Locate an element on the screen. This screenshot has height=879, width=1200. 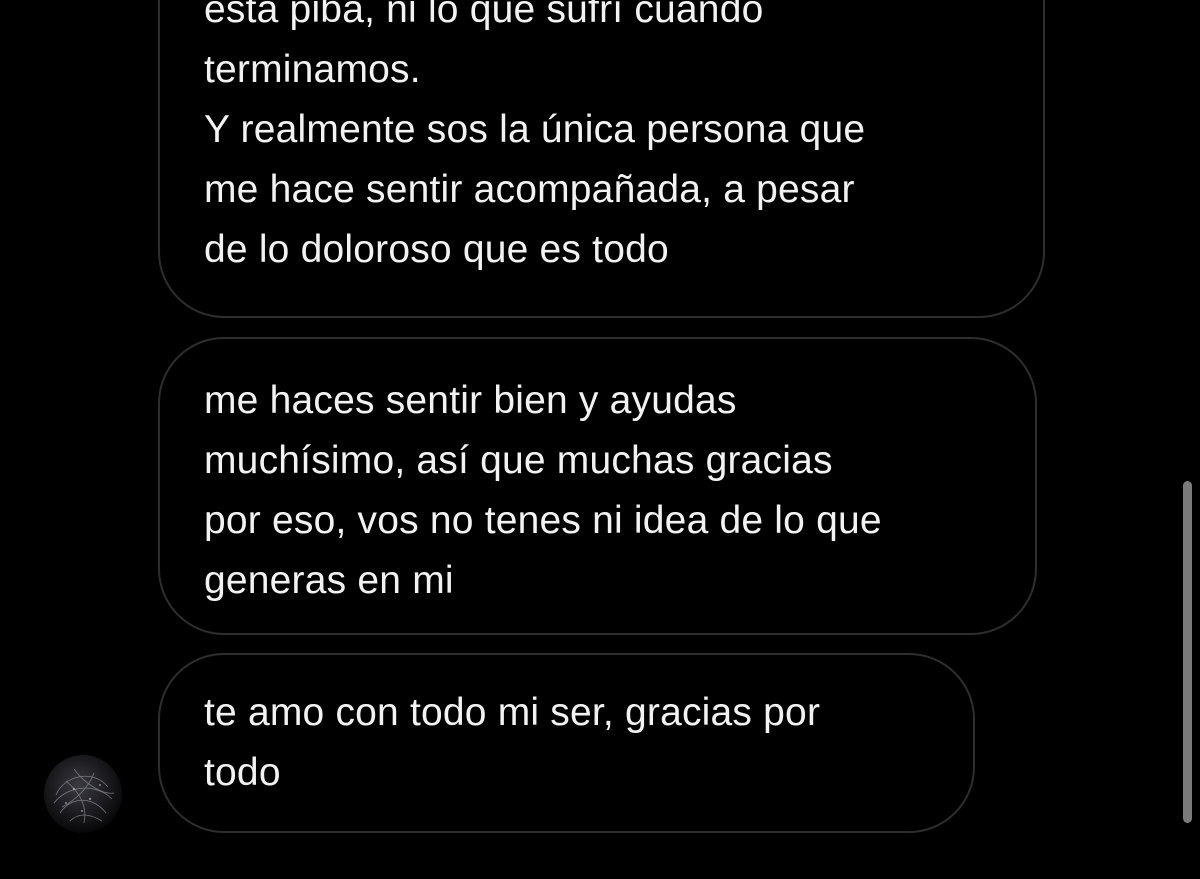
message-text: te amo con todo mi ser, gracias por todo is located at coordinates (512, 743).